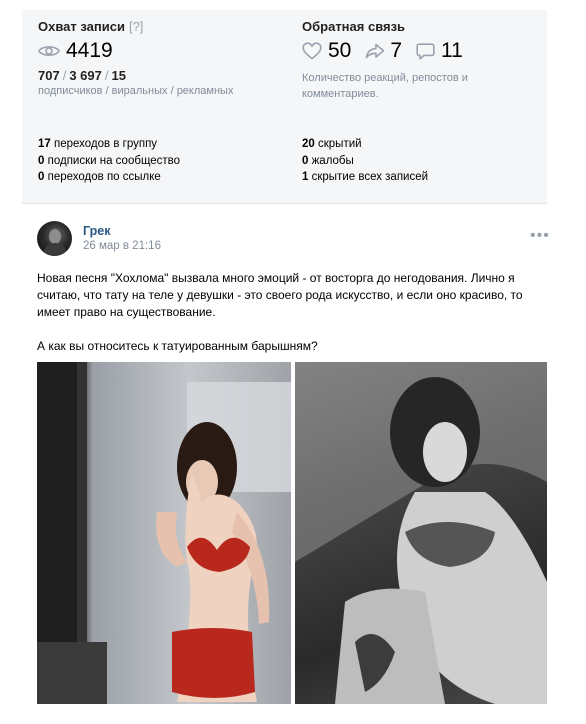  What do you see at coordinates (136, 26) in the screenshot?
I see `reach-help-link: [?]` at bounding box center [136, 26].